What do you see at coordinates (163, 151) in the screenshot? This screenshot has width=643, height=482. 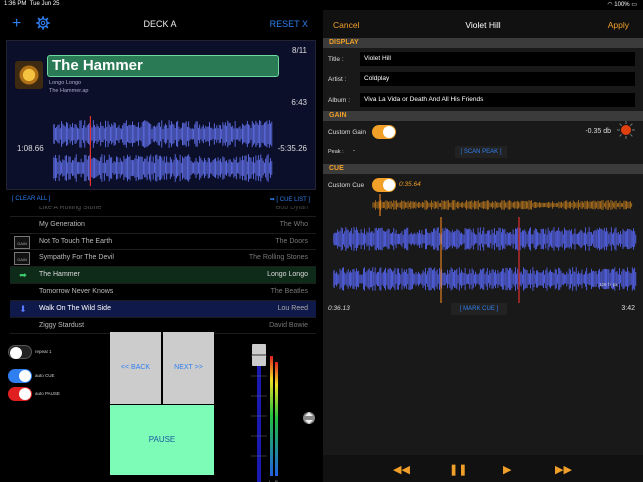 I see `deck-waveform` at bounding box center [163, 151].